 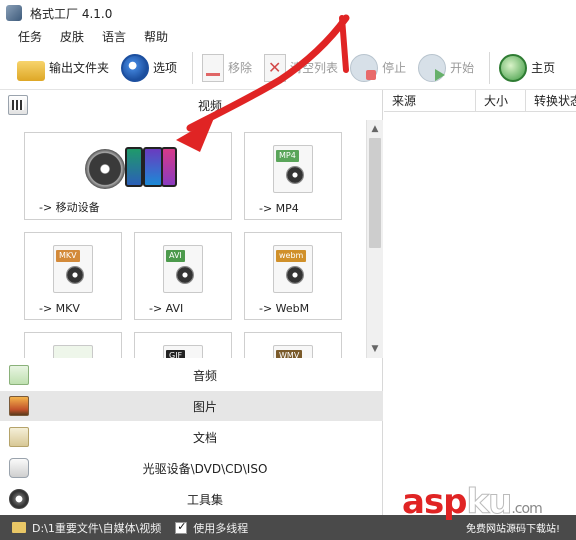 I want to click on webm-badge: webm, so click(x=291, y=256).